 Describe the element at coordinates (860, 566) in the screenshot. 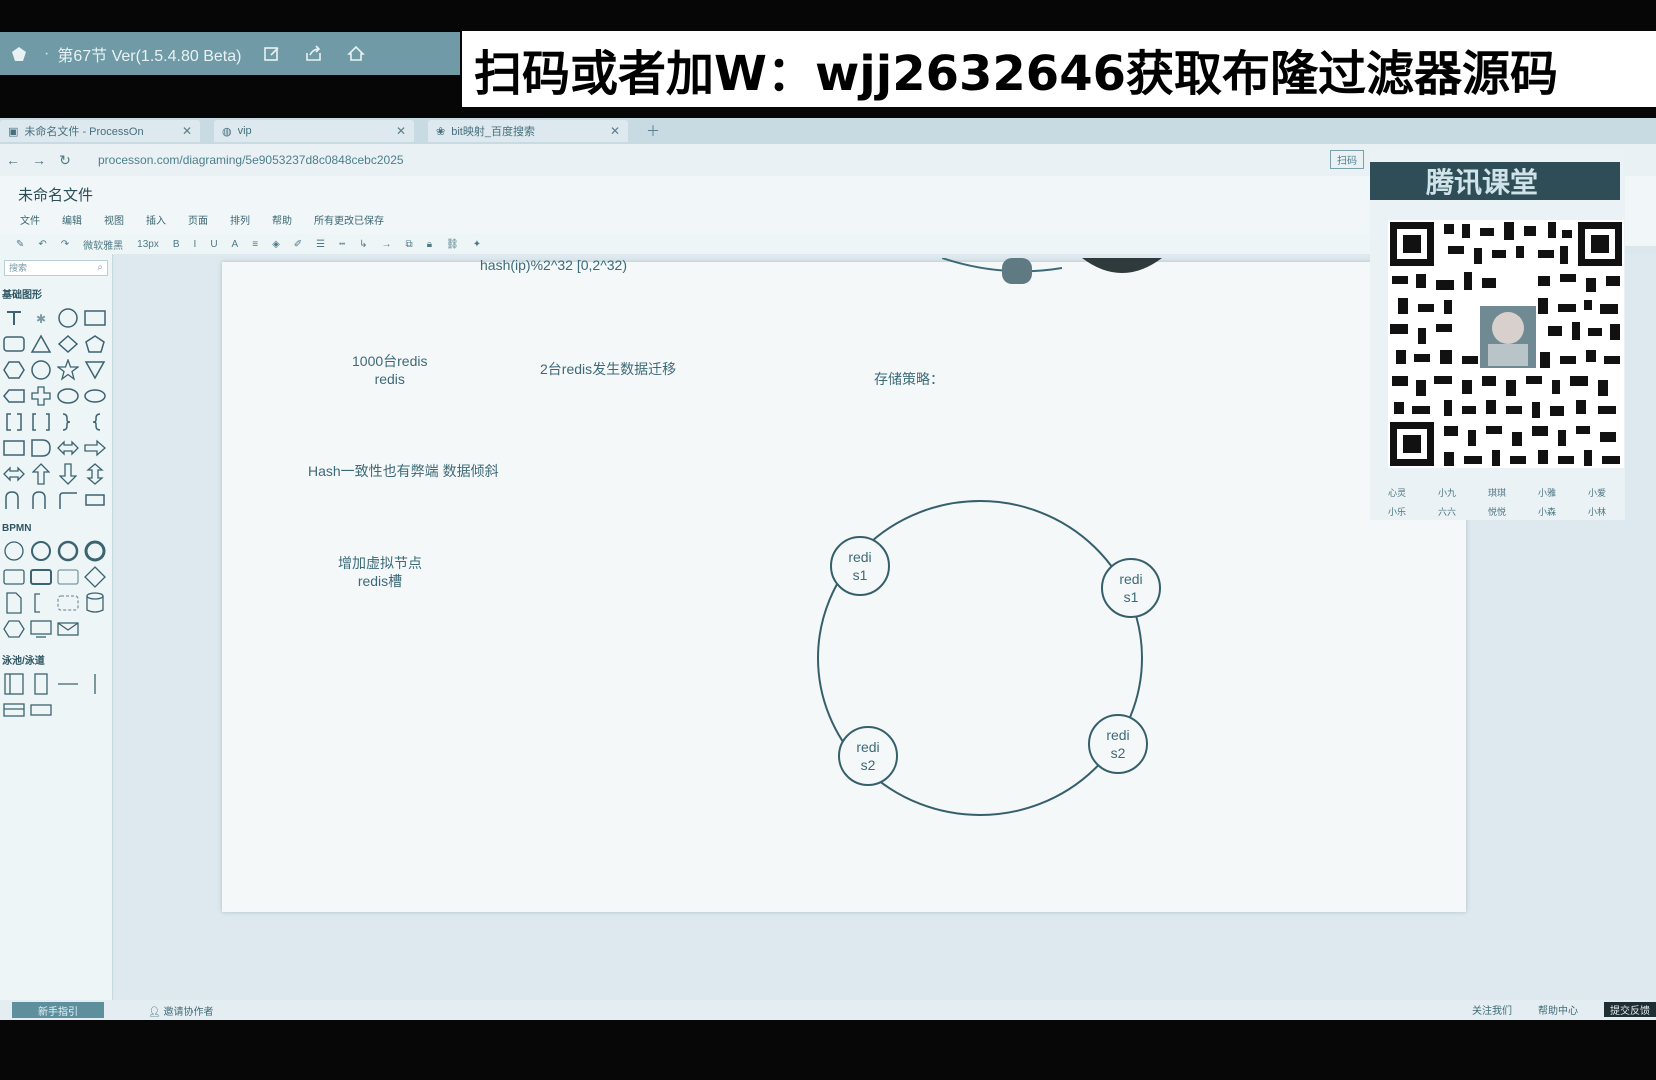

I see `redis-node-1: redi s1` at that location.